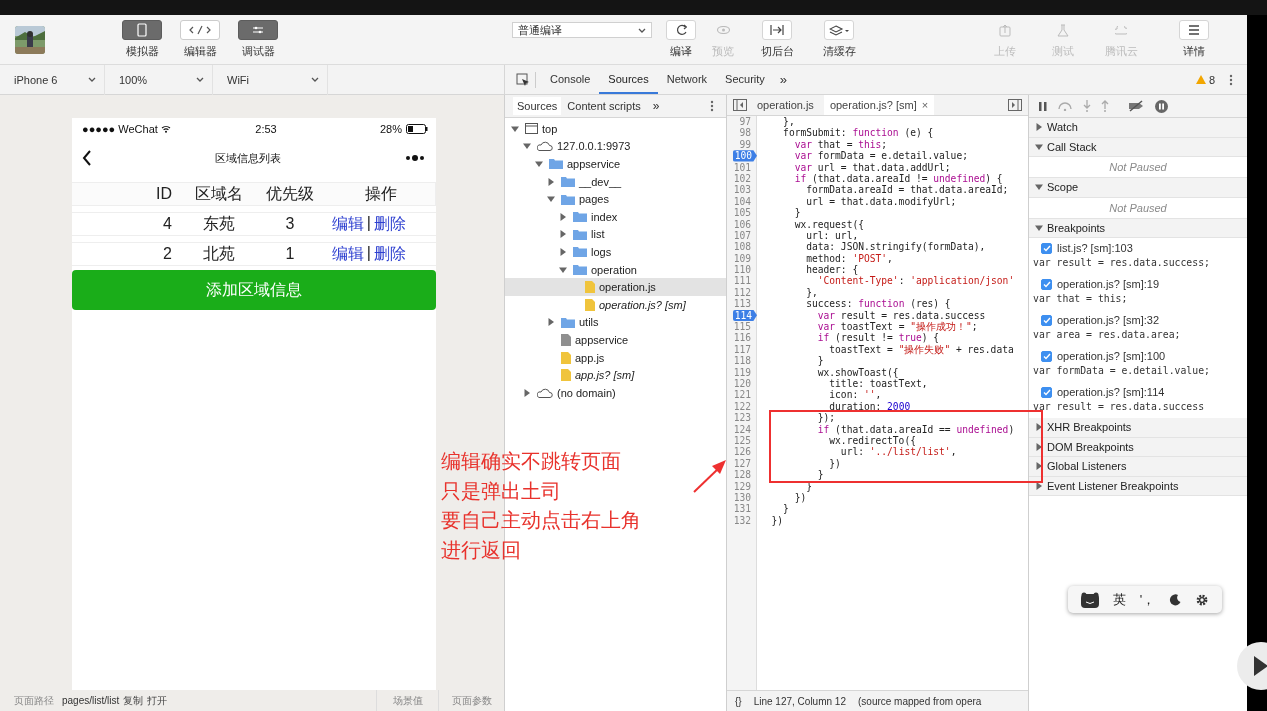 Image resolution: width=1267 pixels, height=711 pixels. Describe the element at coordinates (381, 193) in the screenshot. I see `column-header: 操作` at that location.